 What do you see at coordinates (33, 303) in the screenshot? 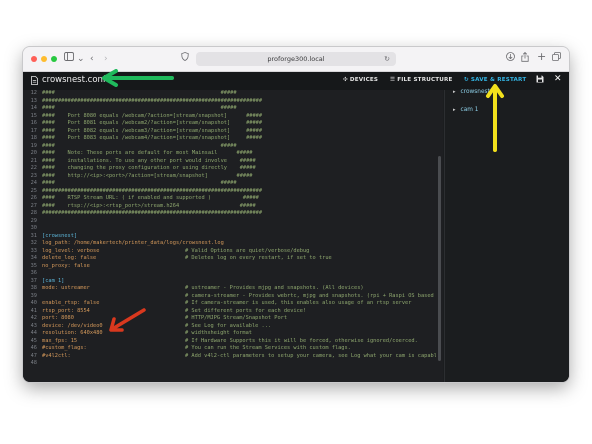
I see `line-number: 40` at bounding box center [33, 303].